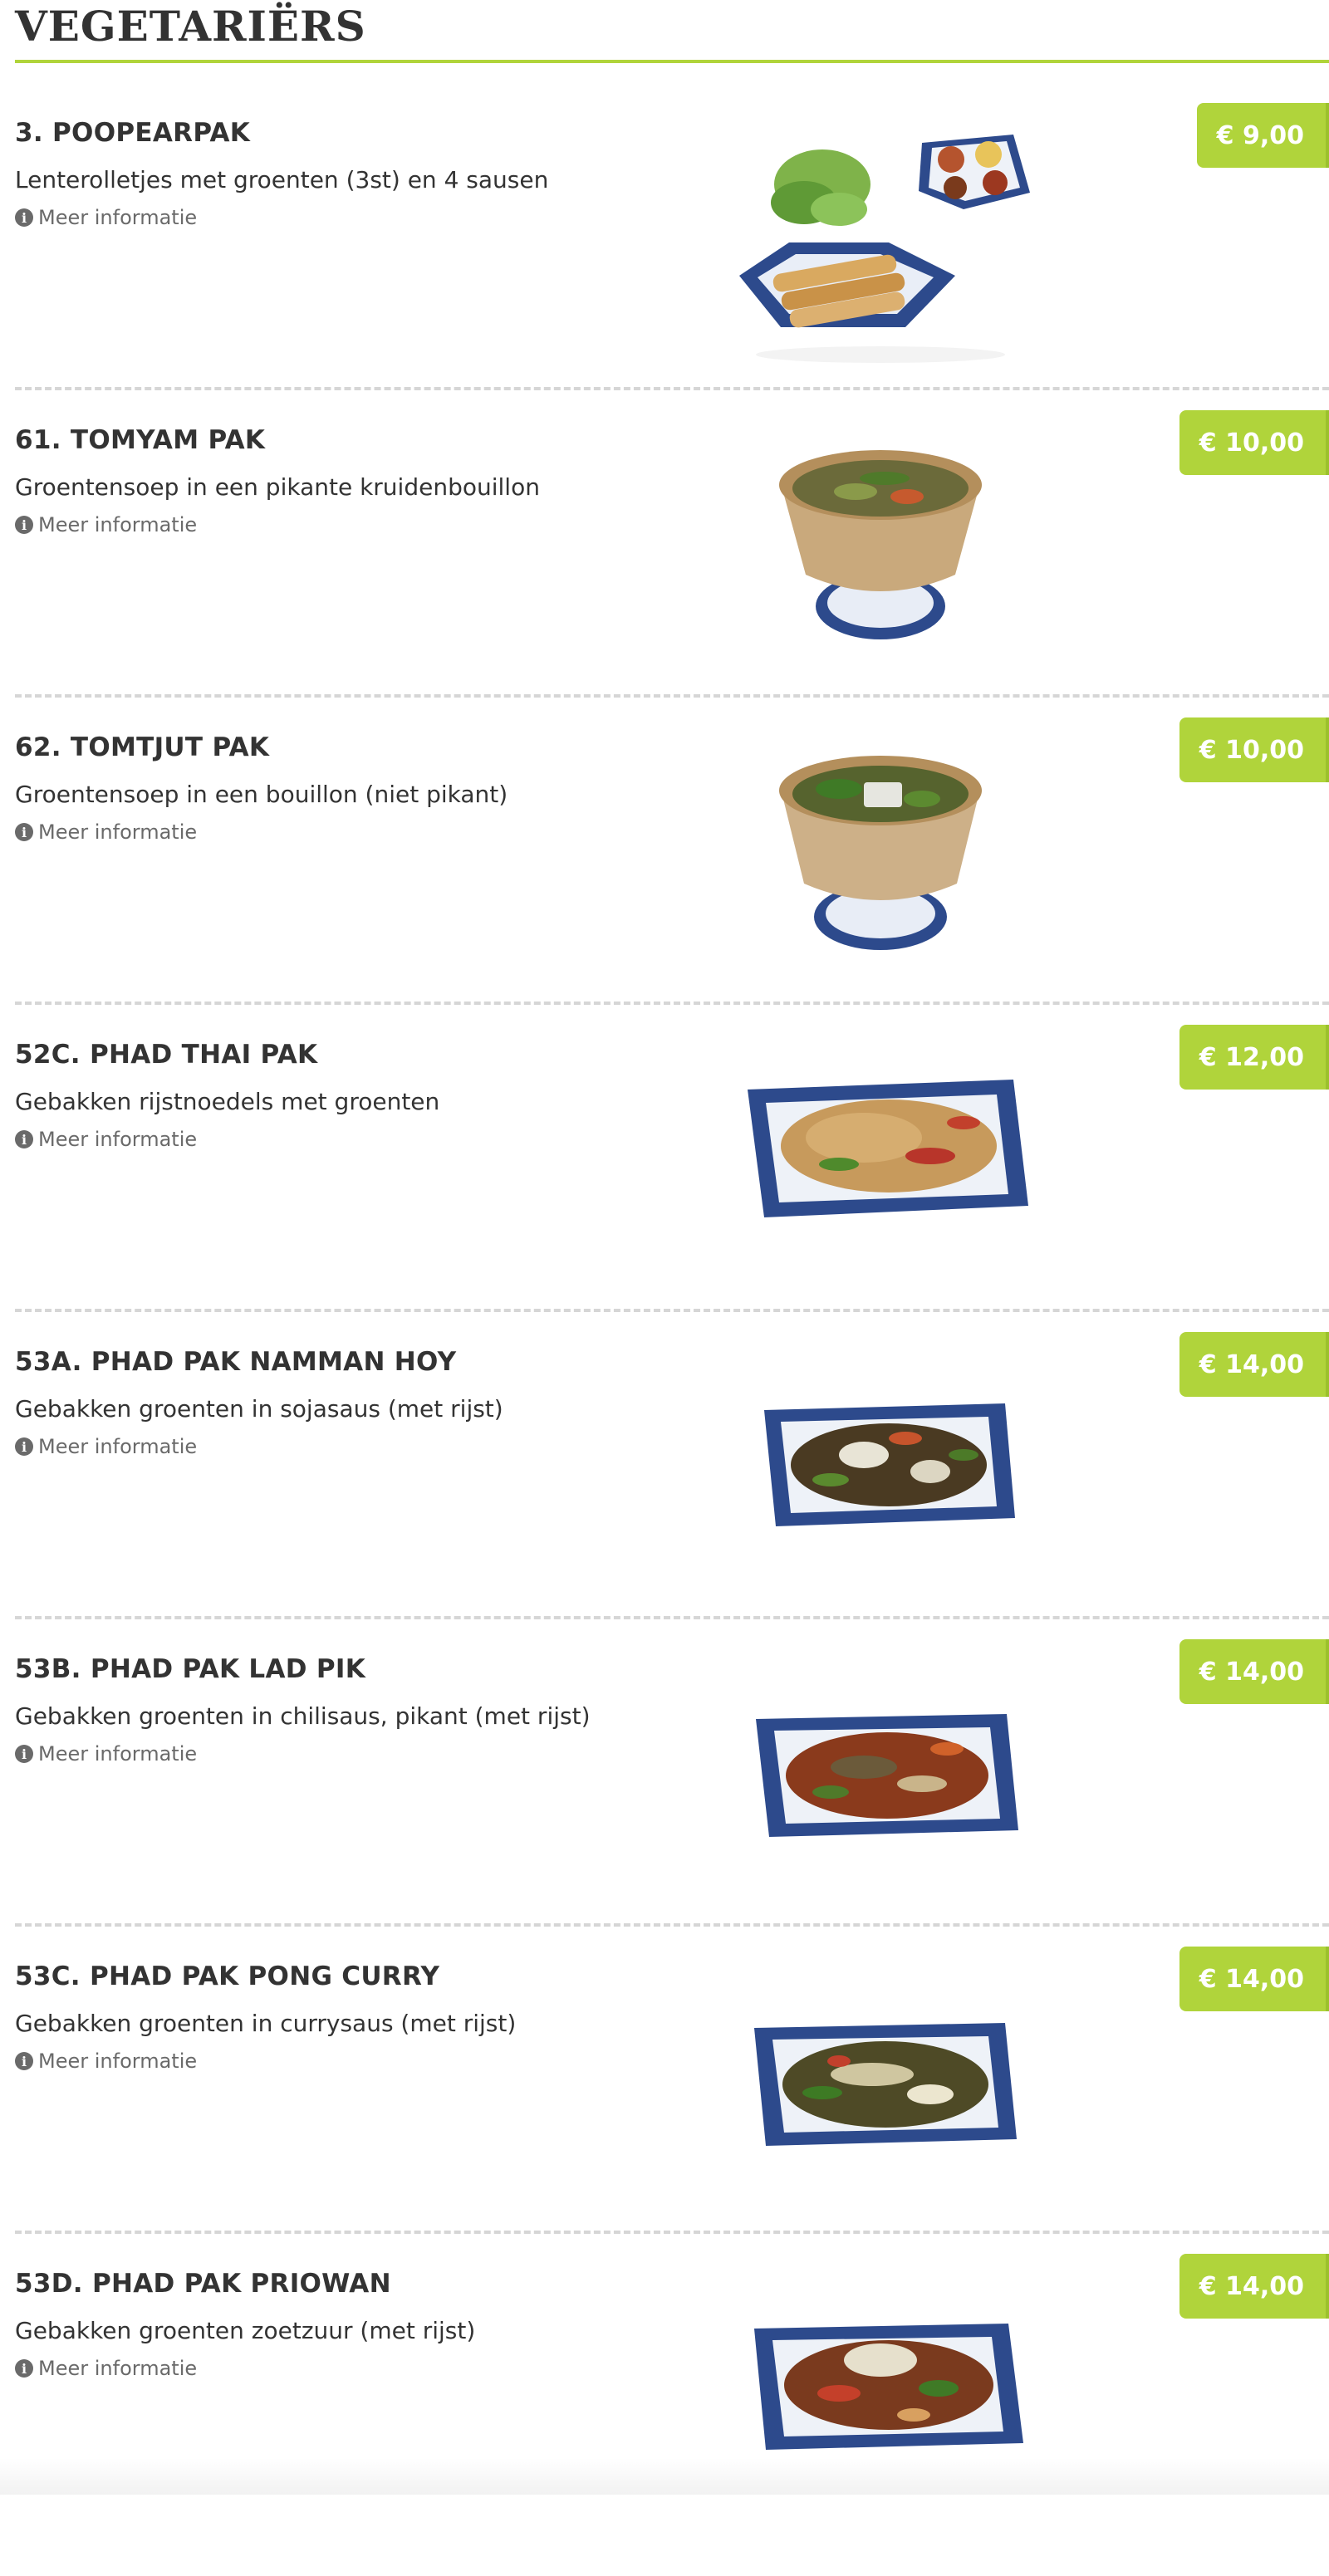 The height and width of the screenshot is (2576, 1329). I want to click on item-title: 61. TOMYAM PAK, so click(140, 440).